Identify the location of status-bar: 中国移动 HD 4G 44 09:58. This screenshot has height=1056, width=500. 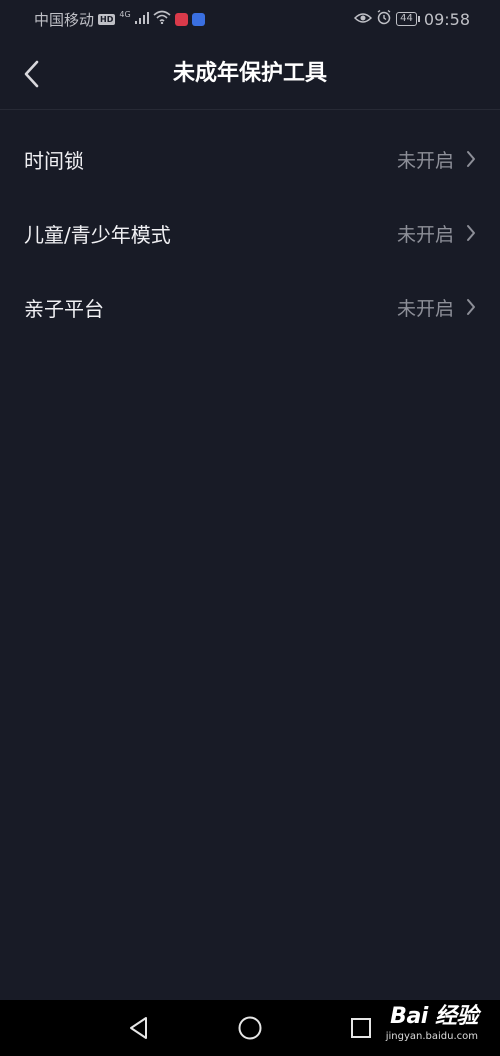
(250, 19).